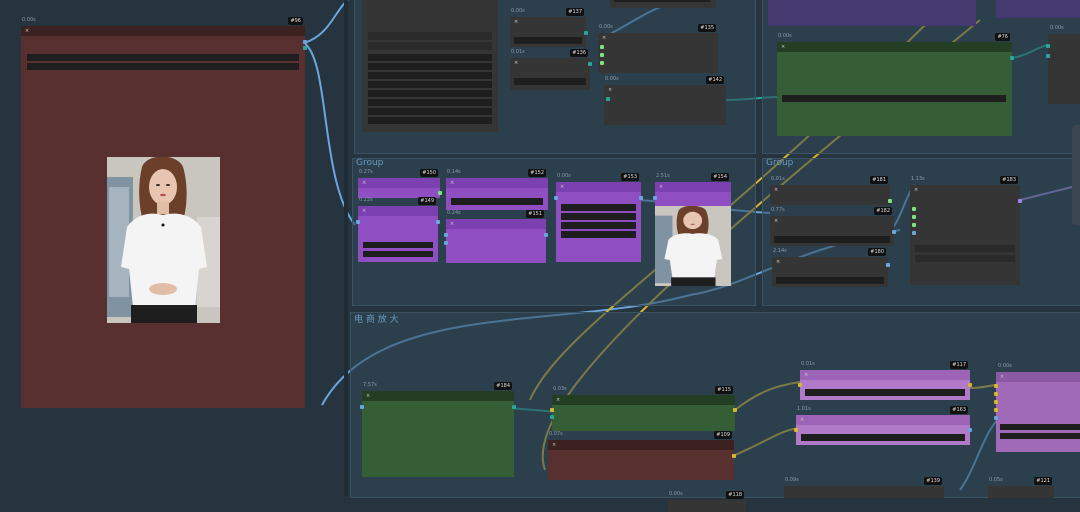  Describe the element at coordinates (872, 13) in the screenshot. I see `node-purple-top` at that location.